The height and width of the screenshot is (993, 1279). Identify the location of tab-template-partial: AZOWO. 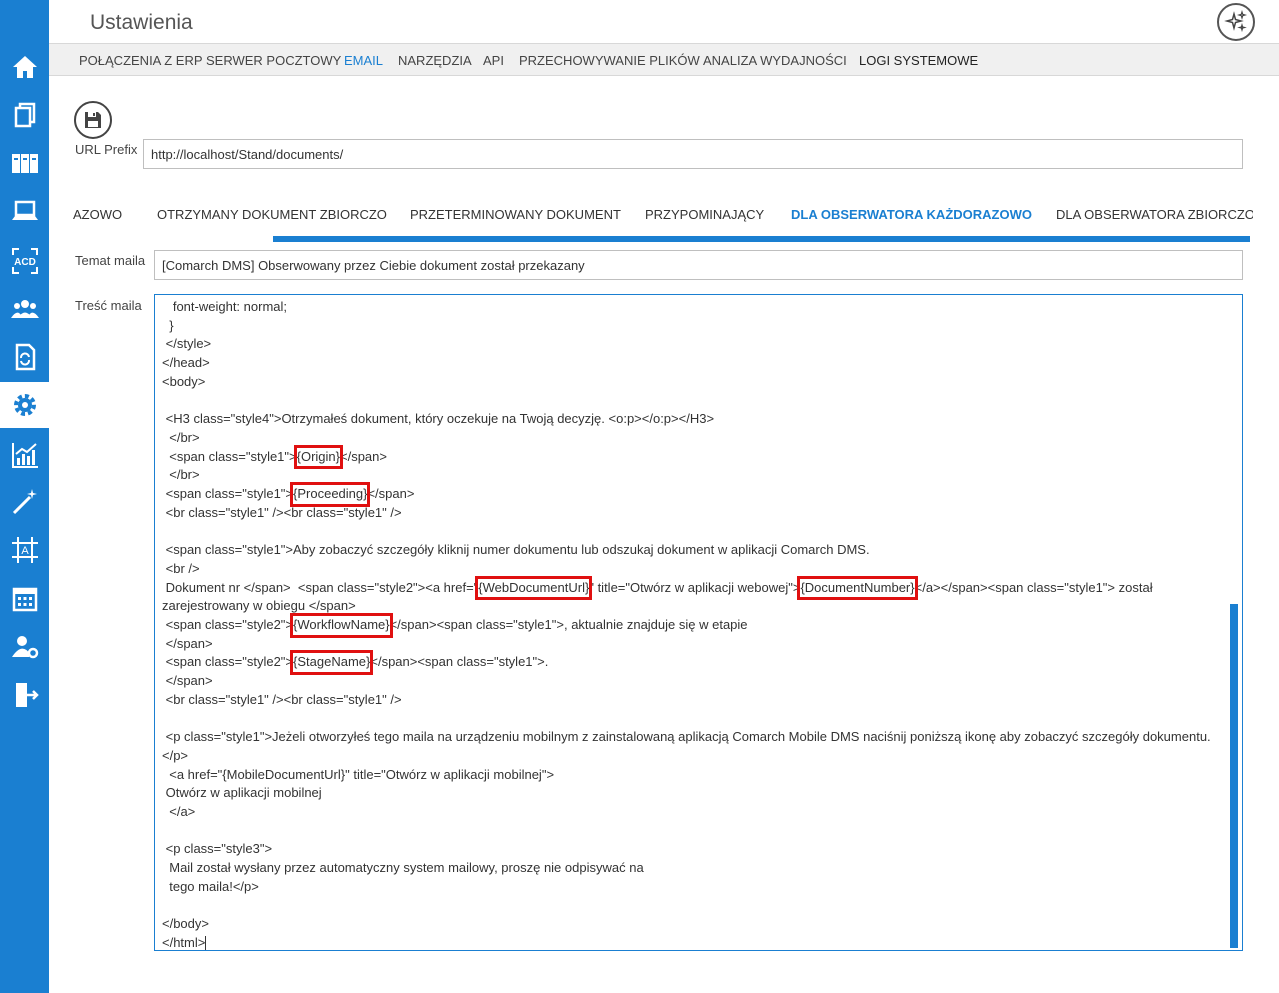
(97, 214).